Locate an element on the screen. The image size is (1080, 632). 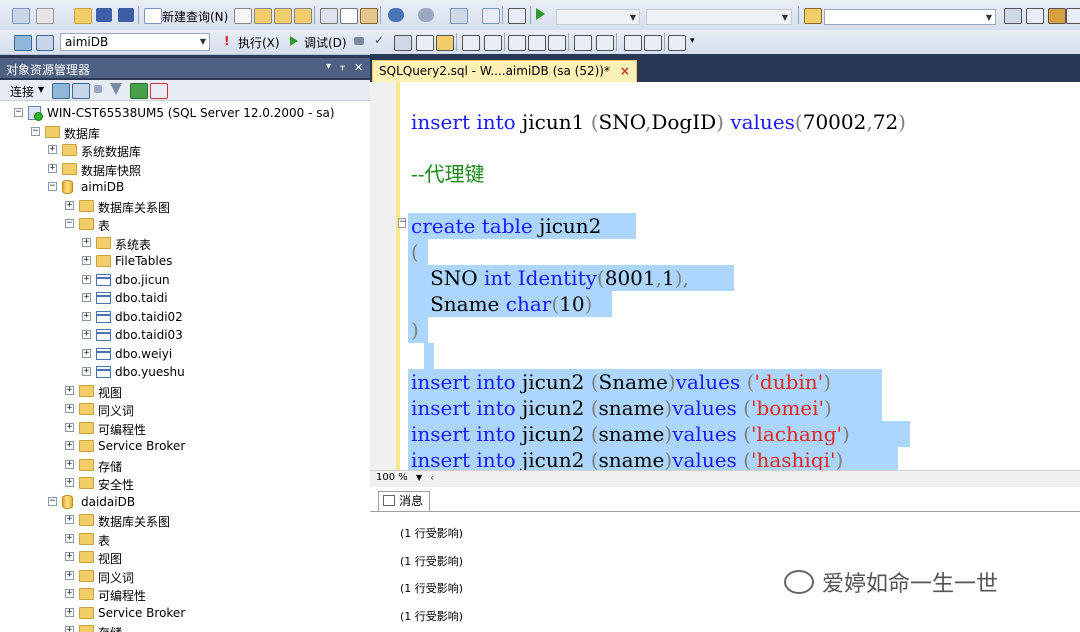
tab-messages: 消息 is located at coordinates (404, 501).